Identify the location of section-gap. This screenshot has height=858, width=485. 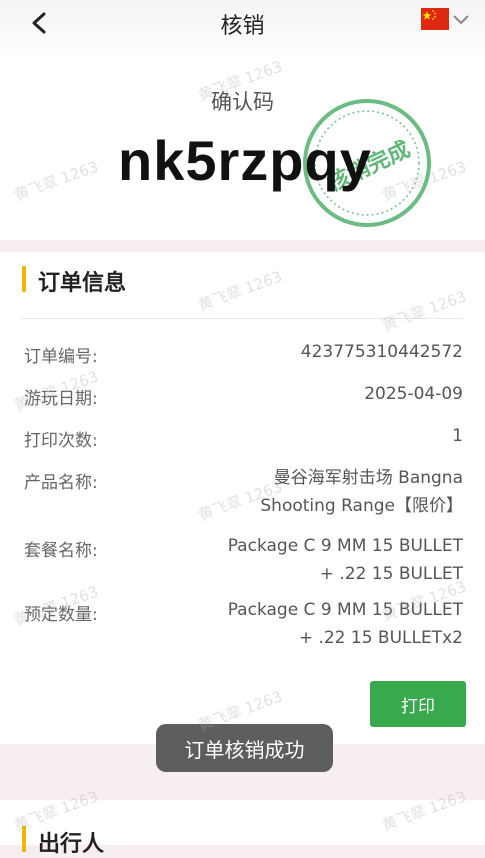
(242, 246).